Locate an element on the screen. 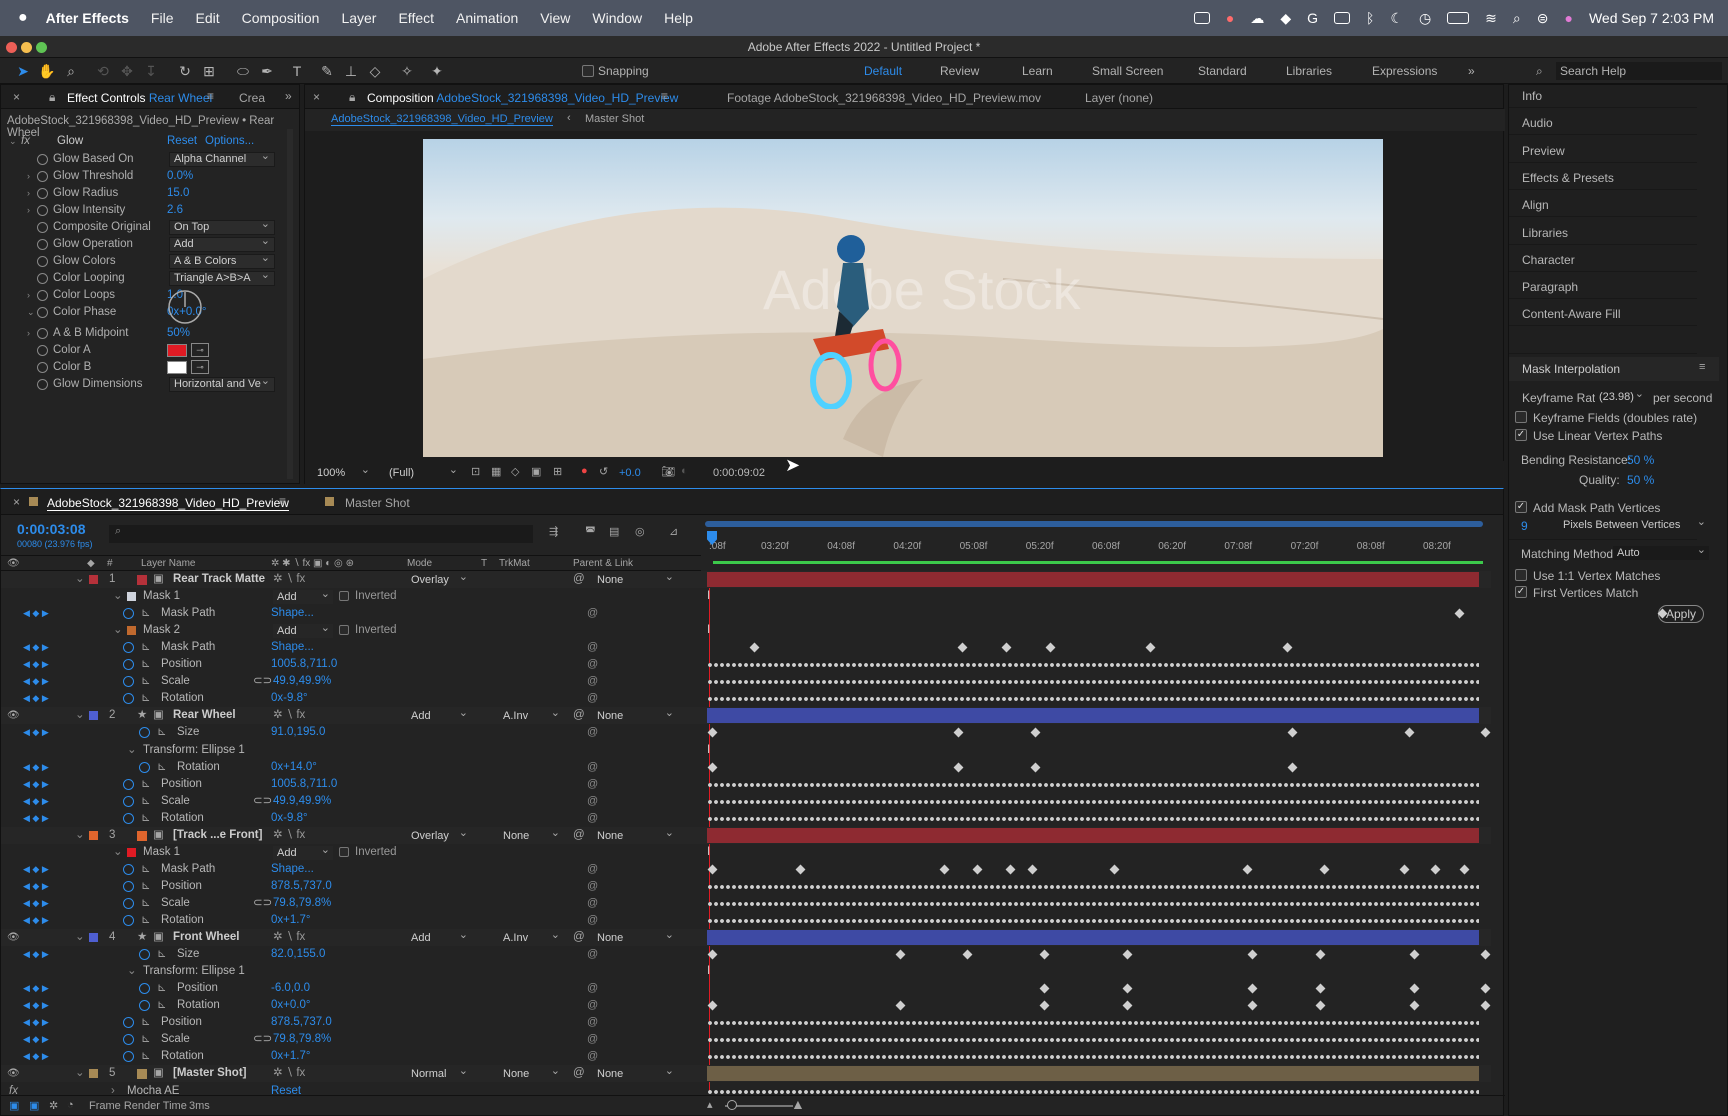 The image size is (1728, 1116). panel-preview: Preview is located at coordinates (1543, 151).